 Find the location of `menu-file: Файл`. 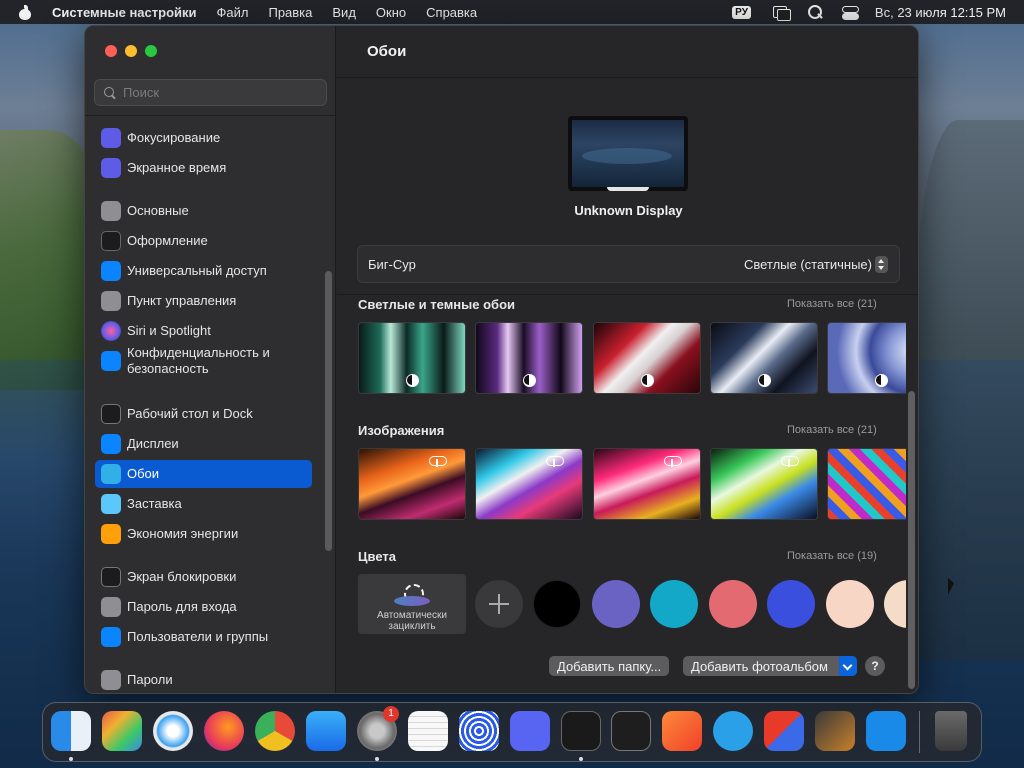

menu-file: Файл is located at coordinates (233, 12).